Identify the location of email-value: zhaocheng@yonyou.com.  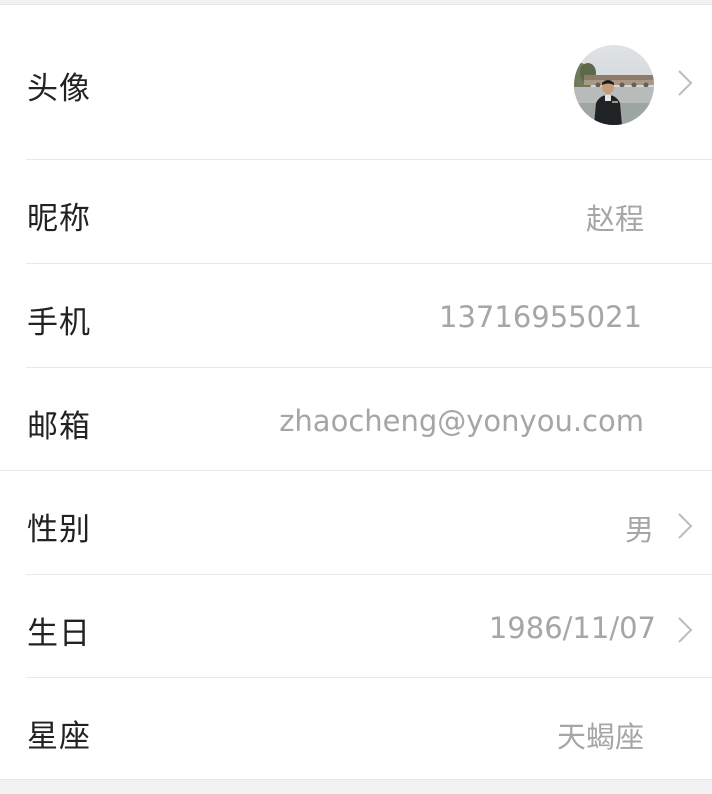
(461, 421).